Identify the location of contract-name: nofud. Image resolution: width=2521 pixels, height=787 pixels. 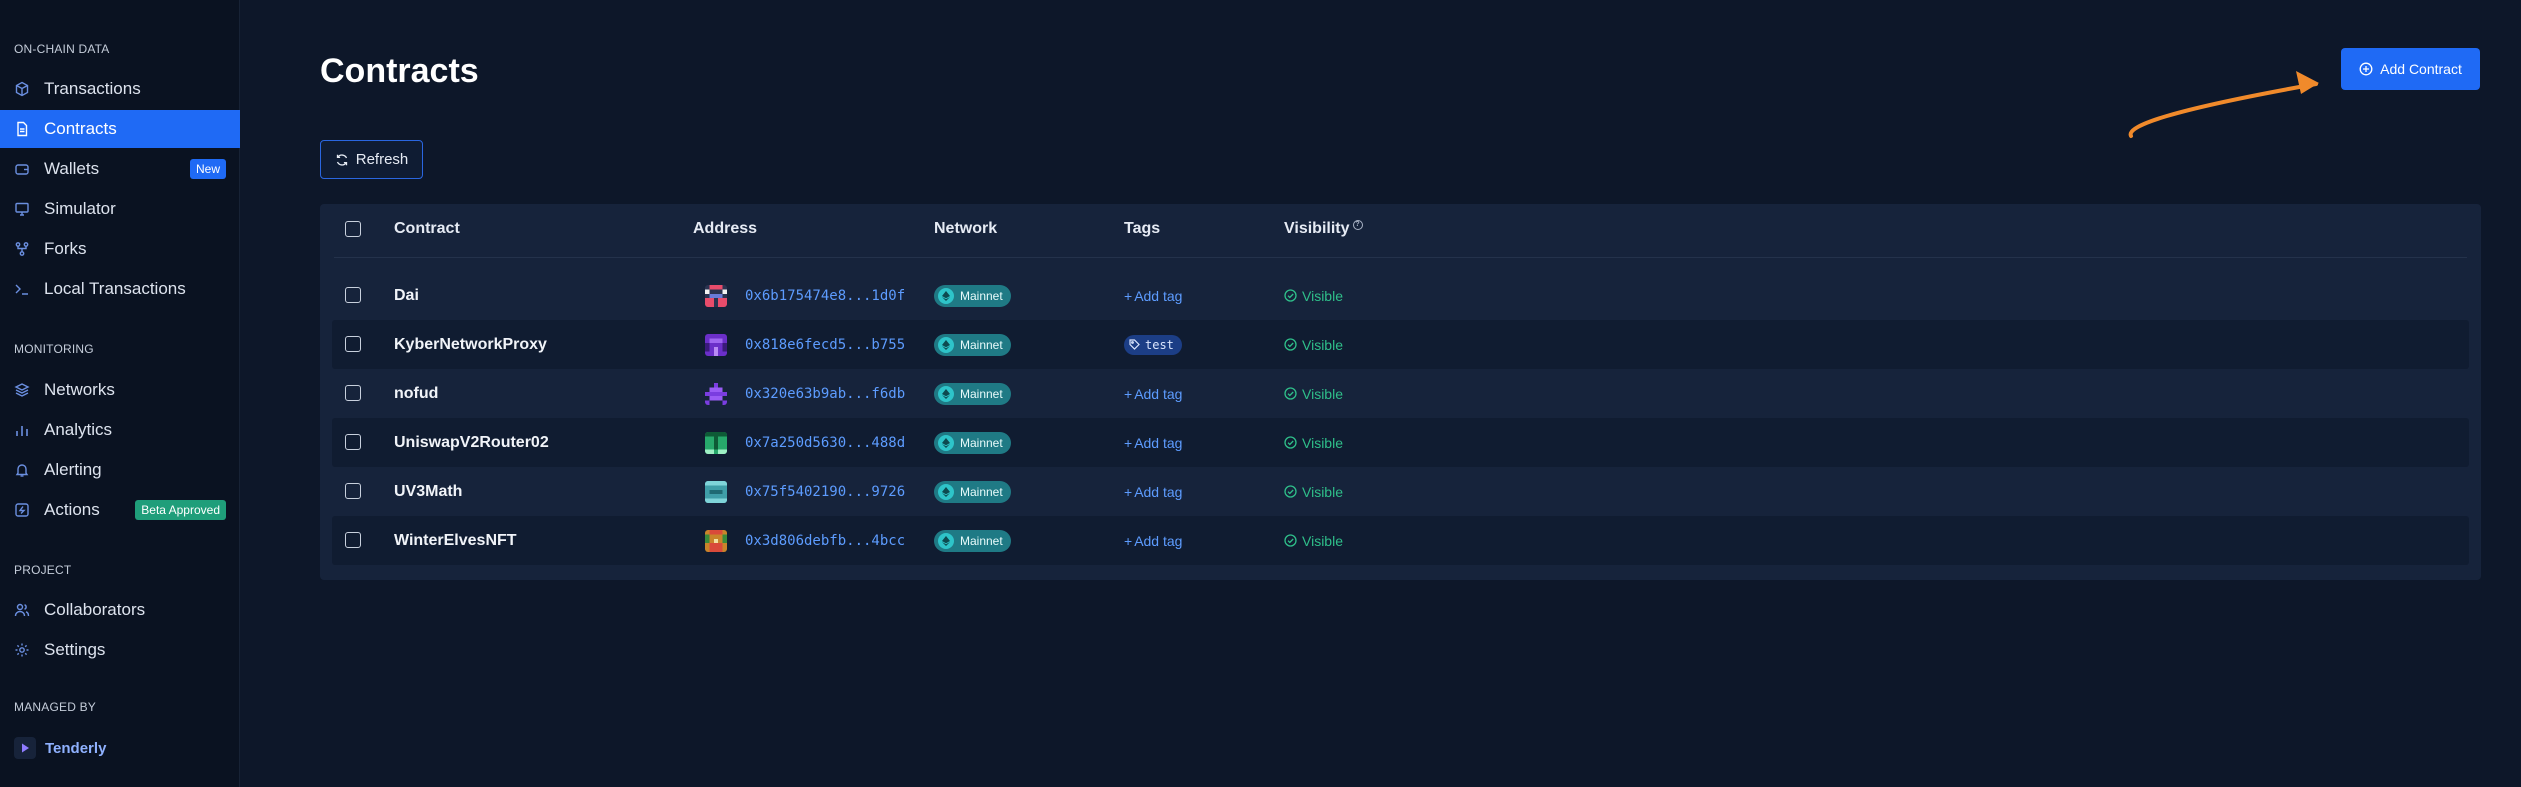
(416, 393).